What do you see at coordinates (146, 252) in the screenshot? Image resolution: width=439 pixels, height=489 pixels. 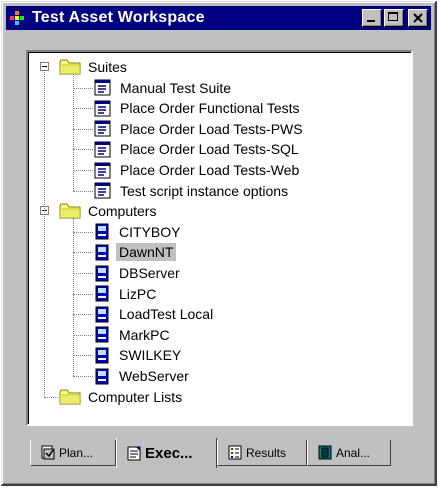 I see `tree-item-label: DawnNT` at bounding box center [146, 252].